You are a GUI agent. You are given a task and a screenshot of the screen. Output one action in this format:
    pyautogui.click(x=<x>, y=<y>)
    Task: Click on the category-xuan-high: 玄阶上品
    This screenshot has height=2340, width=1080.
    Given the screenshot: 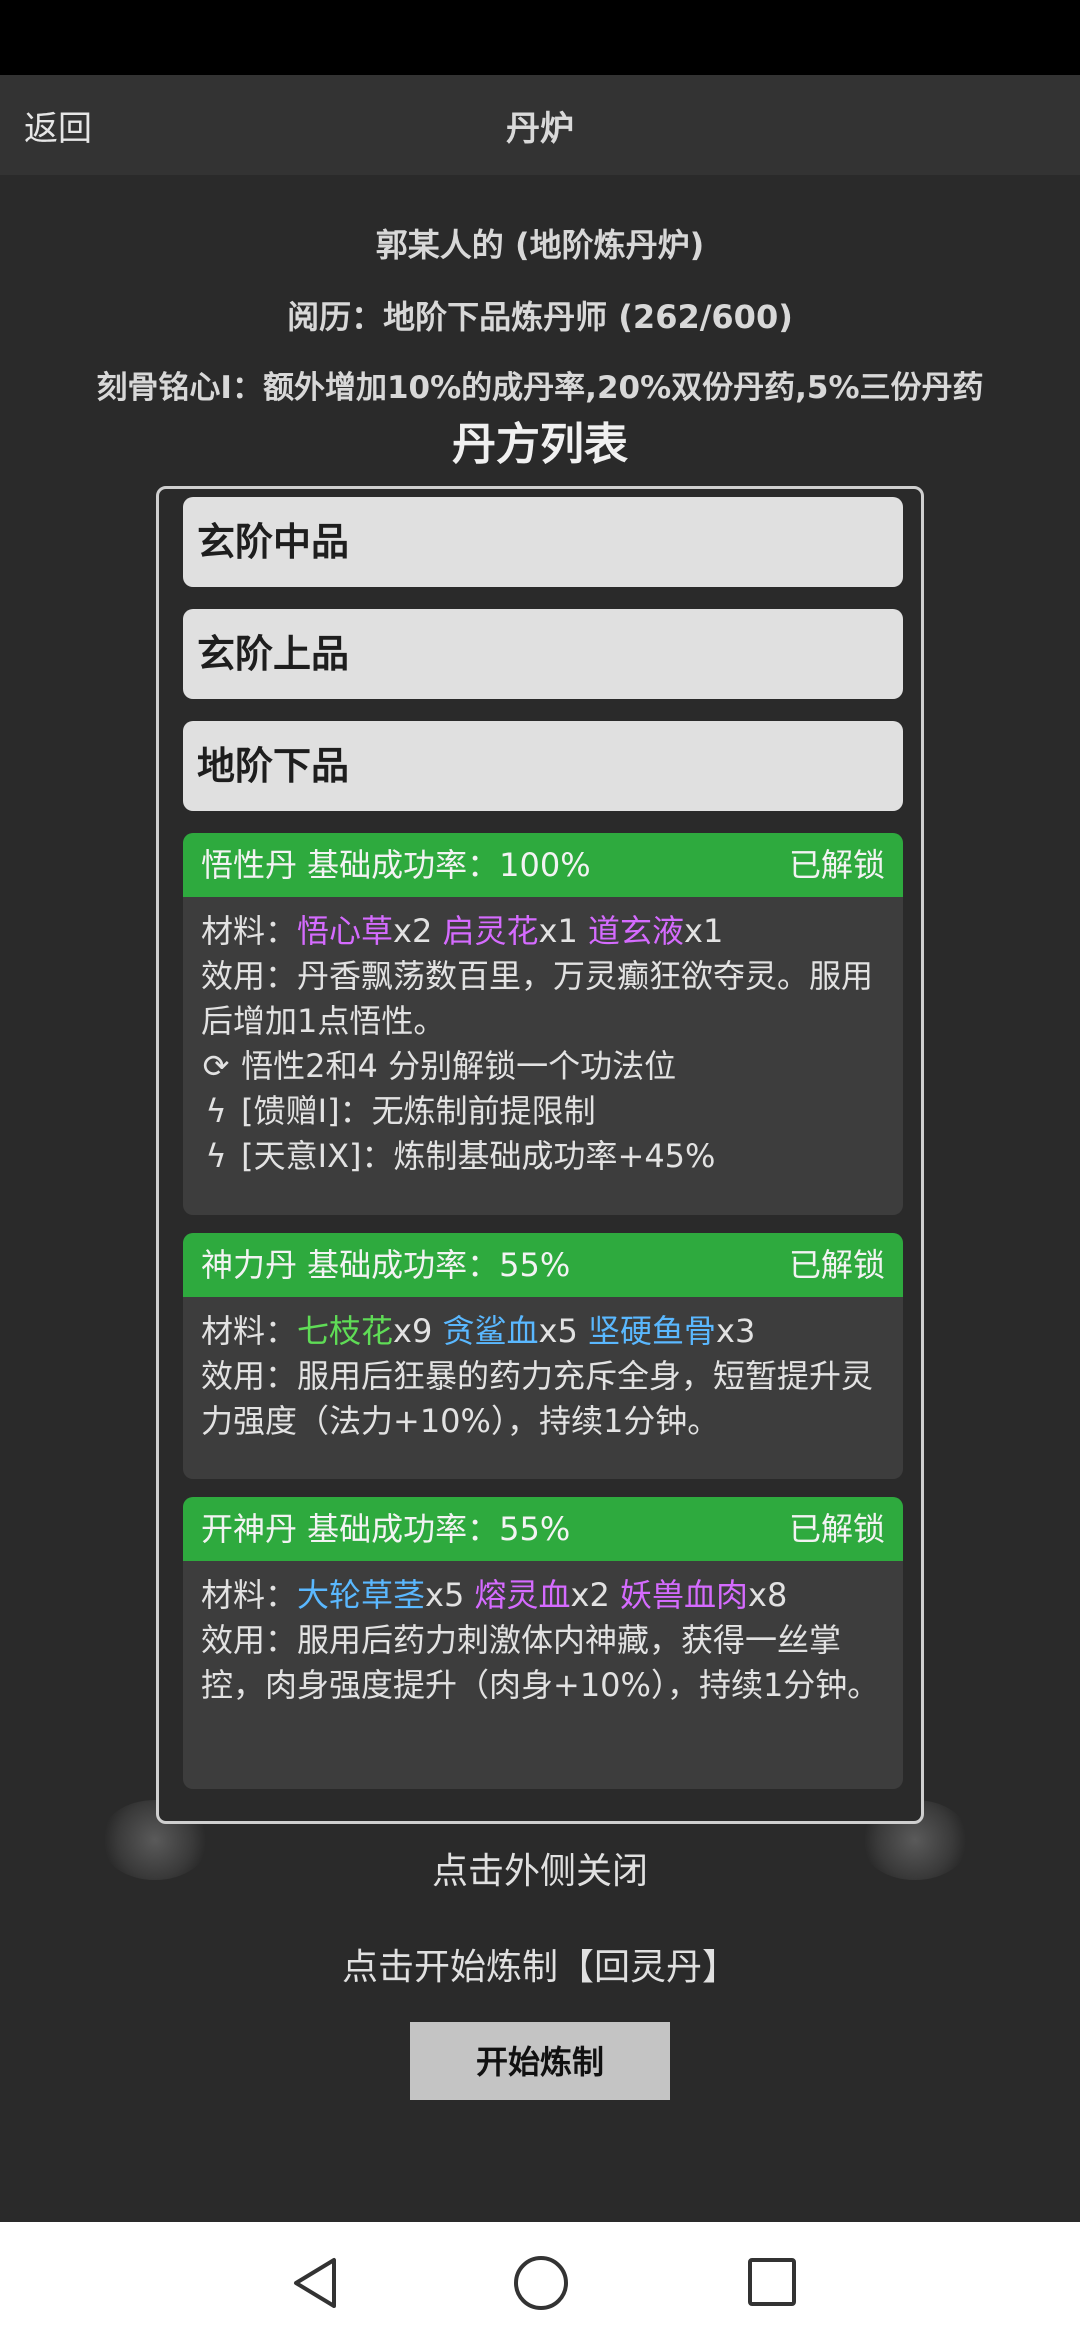 What is the action you would take?
    pyautogui.click(x=543, y=654)
    